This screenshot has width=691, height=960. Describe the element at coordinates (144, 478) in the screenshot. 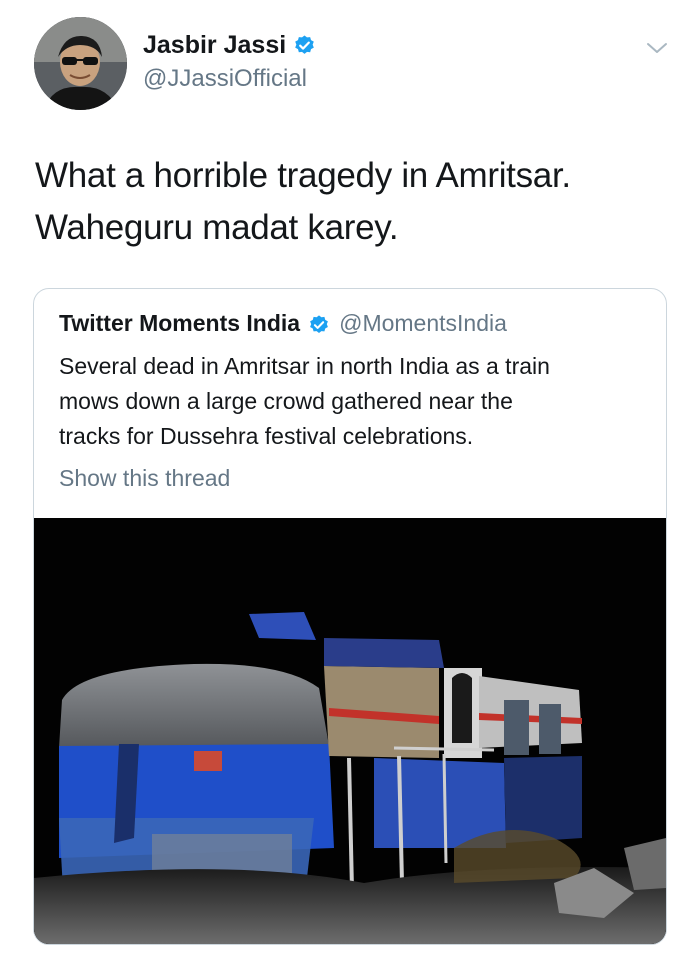

I see `show-thread-link: Show this thread` at that location.